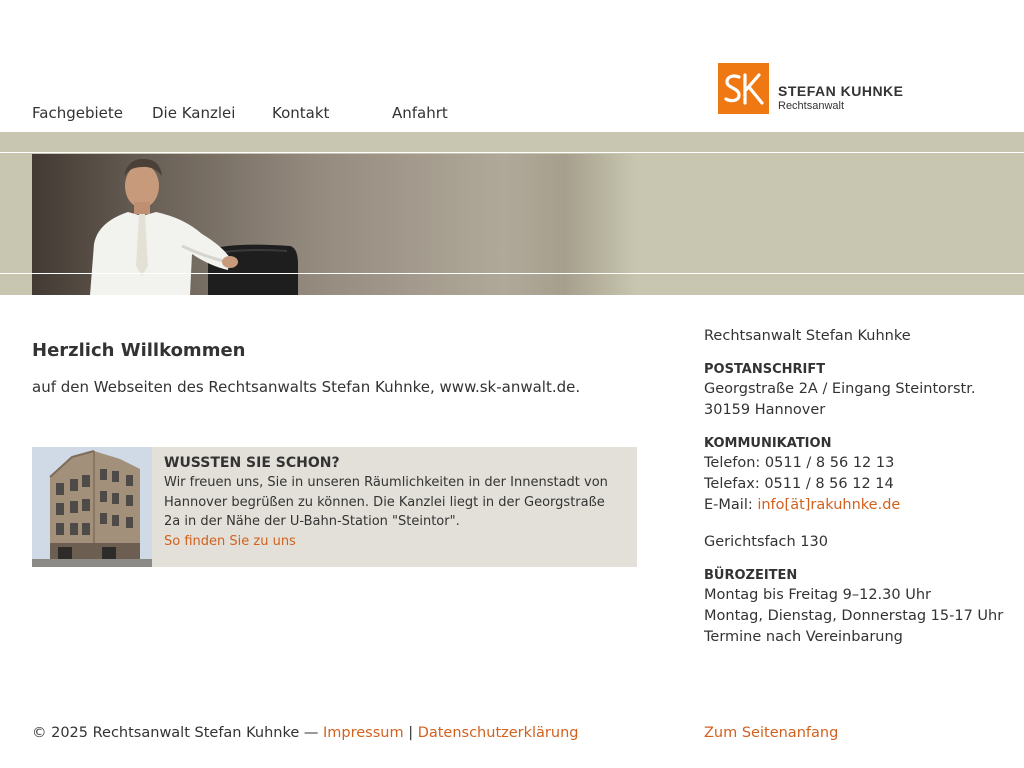 Image resolution: width=1024 pixels, height=768 pixels. What do you see at coordinates (817, 595) in the screenshot?
I see `office-hours-line: Montag bis Freitag 9–12.30 Uhr` at bounding box center [817, 595].